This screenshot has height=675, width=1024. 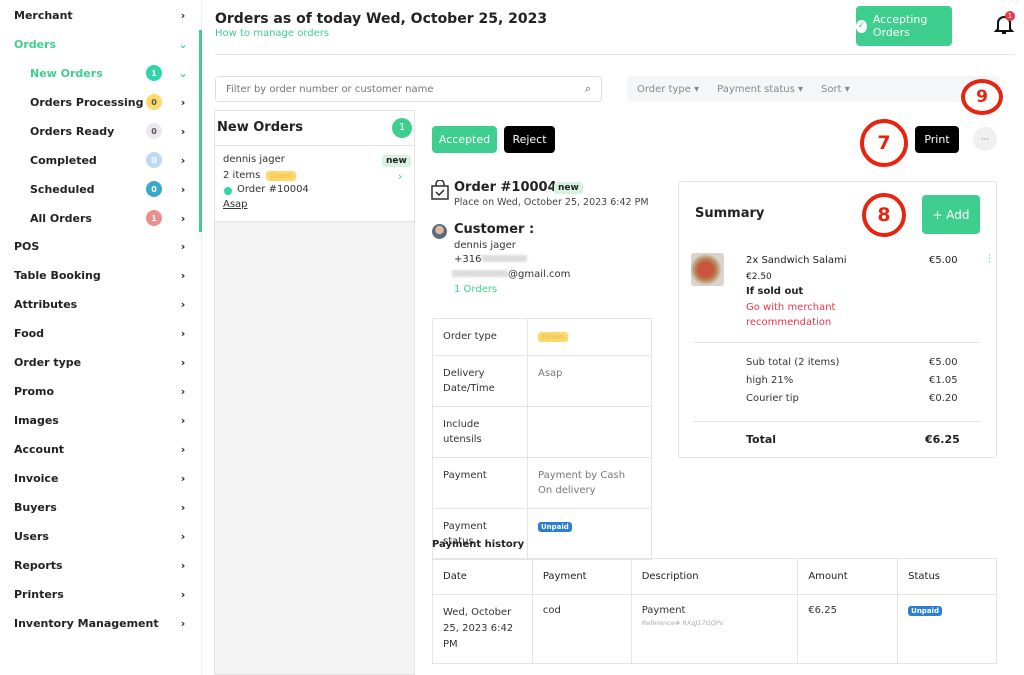 I want to click on help-link: How to manage orders, so click(x=272, y=33).